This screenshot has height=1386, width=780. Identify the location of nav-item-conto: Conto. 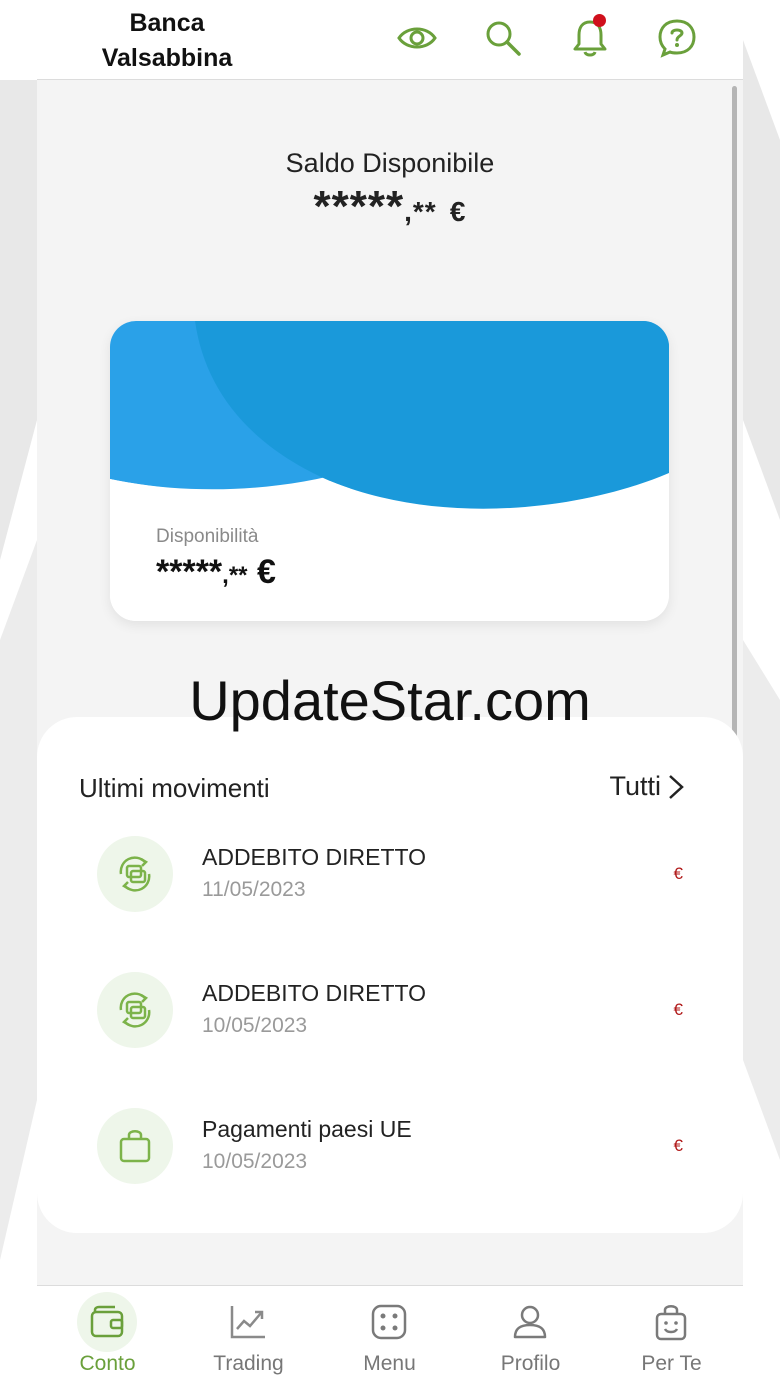
(107, 1336).